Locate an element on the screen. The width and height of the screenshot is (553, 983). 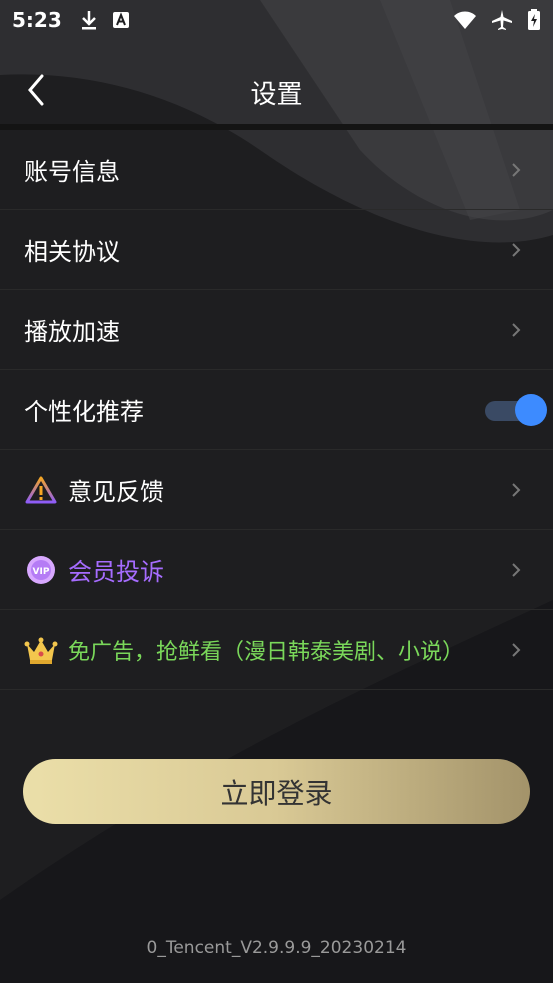
page-title: 设置 is located at coordinates (276, 95).